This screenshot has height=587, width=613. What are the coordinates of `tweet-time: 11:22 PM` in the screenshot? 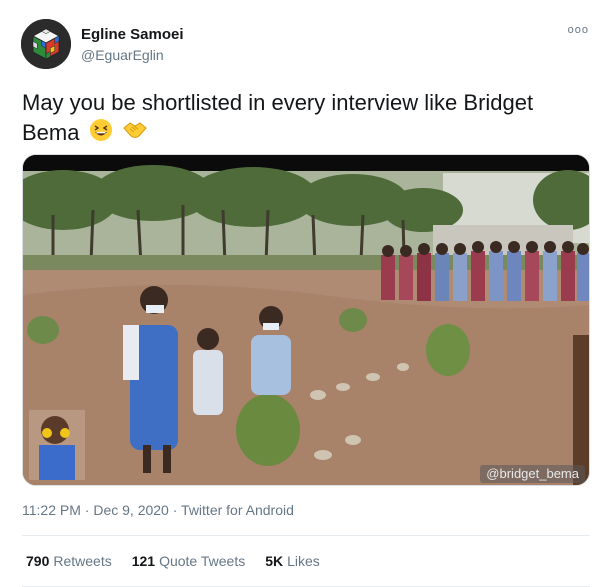 It's located at (51, 510).